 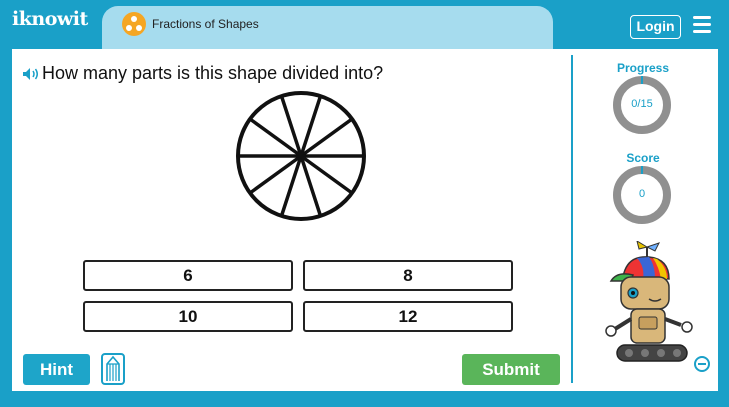 What do you see at coordinates (643, 68) in the screenshot?
I see `progress-label: Progress` at bounding box center [643, 68].